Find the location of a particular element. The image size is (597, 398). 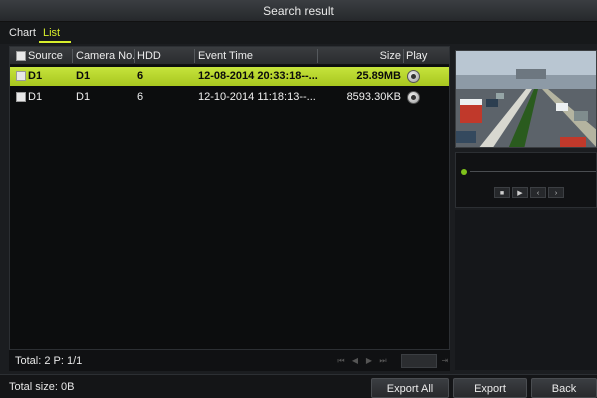

row-size: 25.89MB is located at coordinates (378, 76).